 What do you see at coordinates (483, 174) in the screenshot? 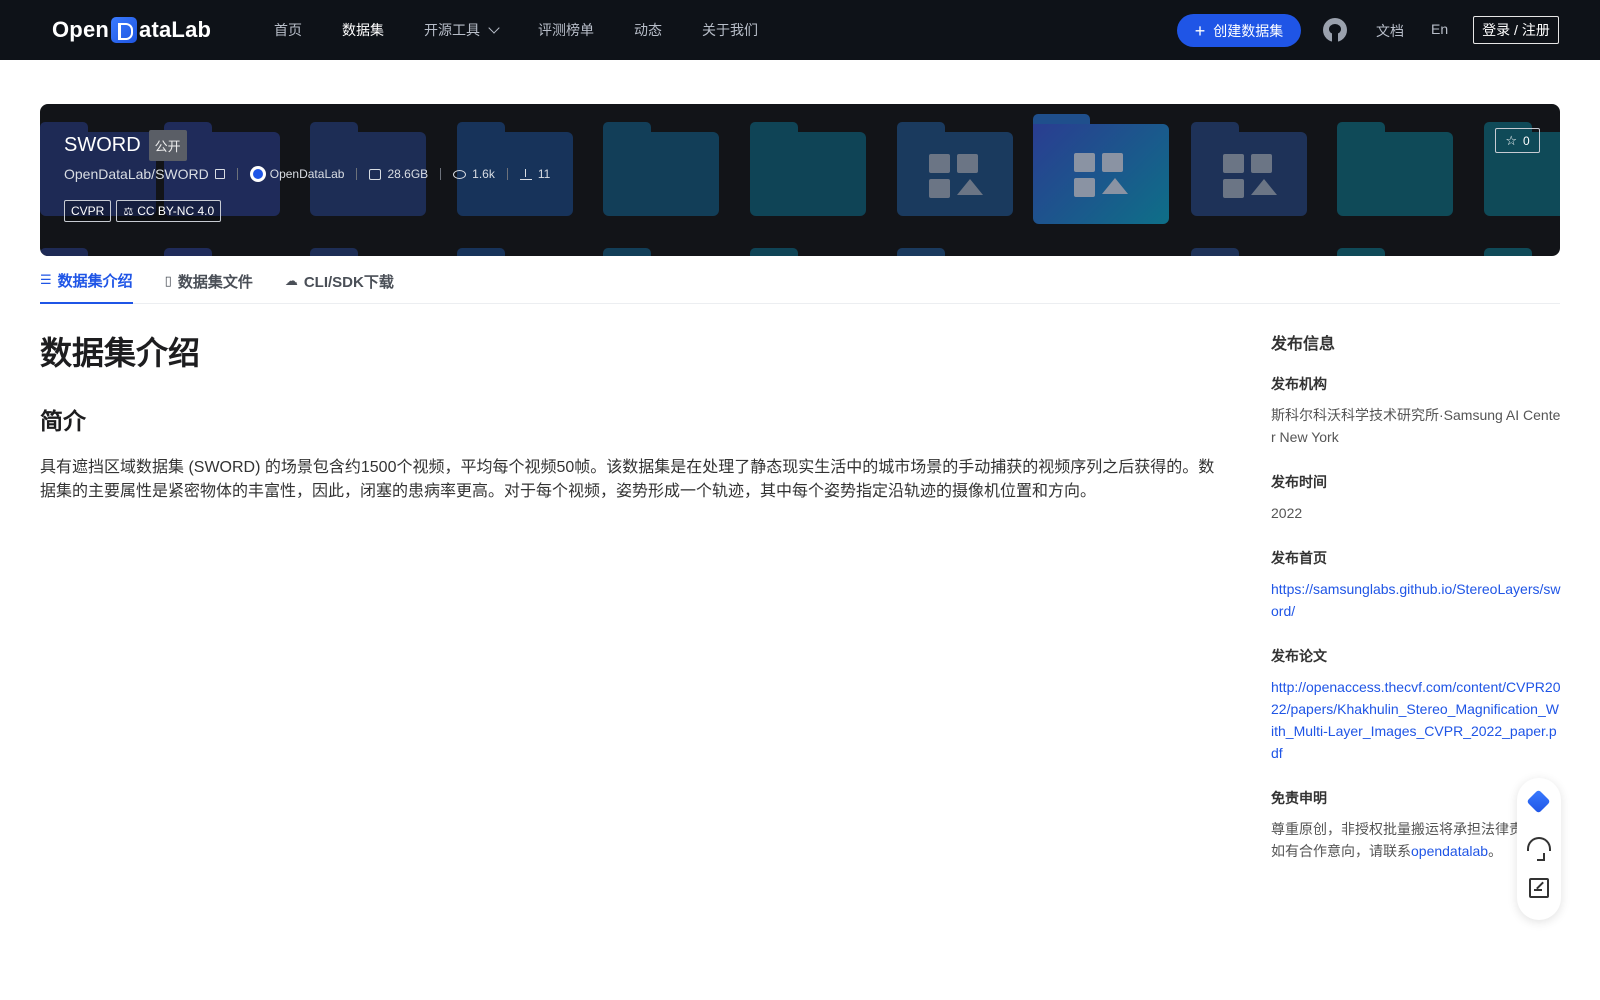
I see `view-count: 1.6k` at bounding box center [483, 174].